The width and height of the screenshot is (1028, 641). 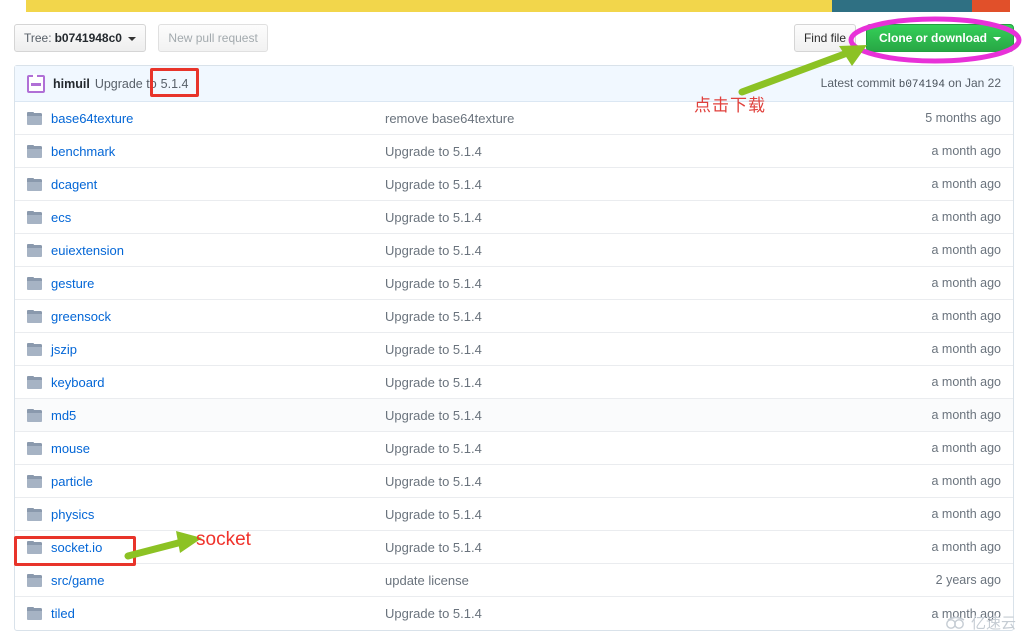 I want to click on file-name-link: tiled, so click(x=63, y=613).